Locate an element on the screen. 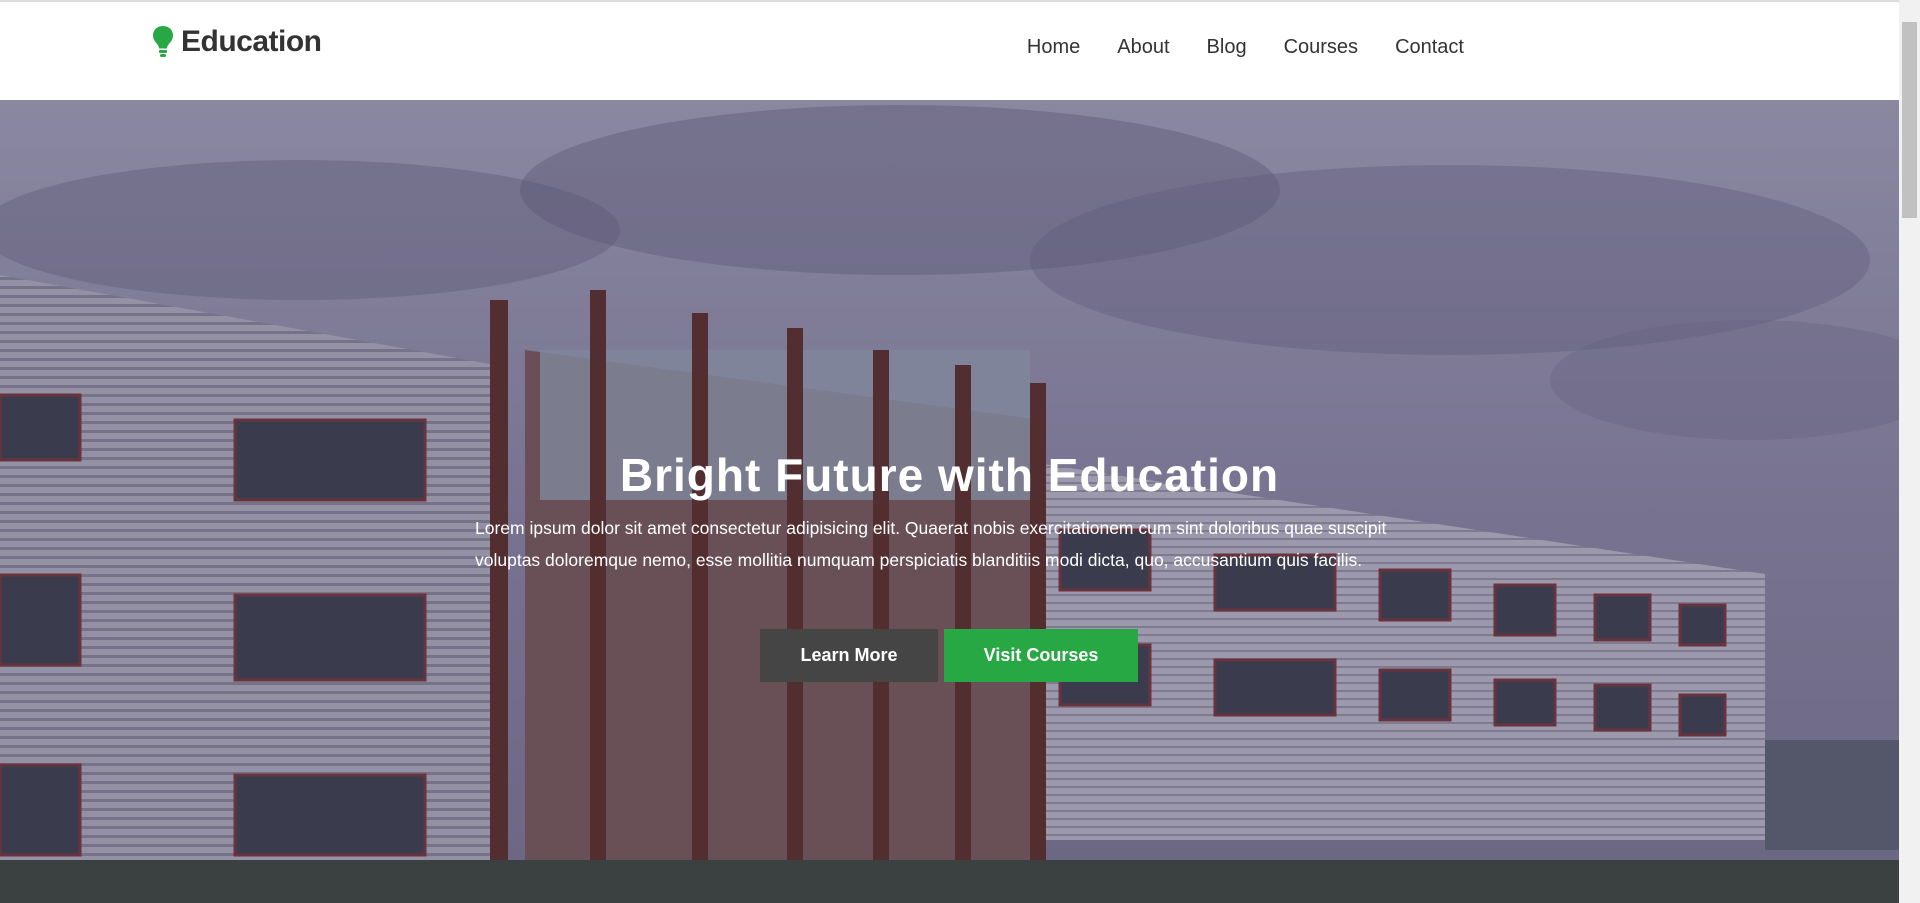 Image resolution: width=1920 pixels, height=903 pixels. learn-more-button: Learn More is located at coordinates (849, 655).